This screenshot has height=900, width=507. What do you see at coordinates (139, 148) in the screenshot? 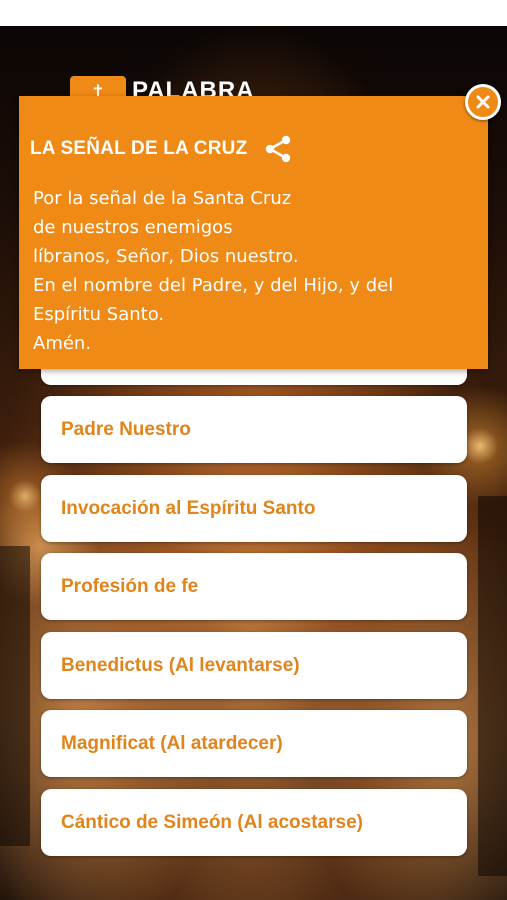
I see `popup-title: LA SEÑAL DE LA CRUZ` at bounding box center [139, 148].